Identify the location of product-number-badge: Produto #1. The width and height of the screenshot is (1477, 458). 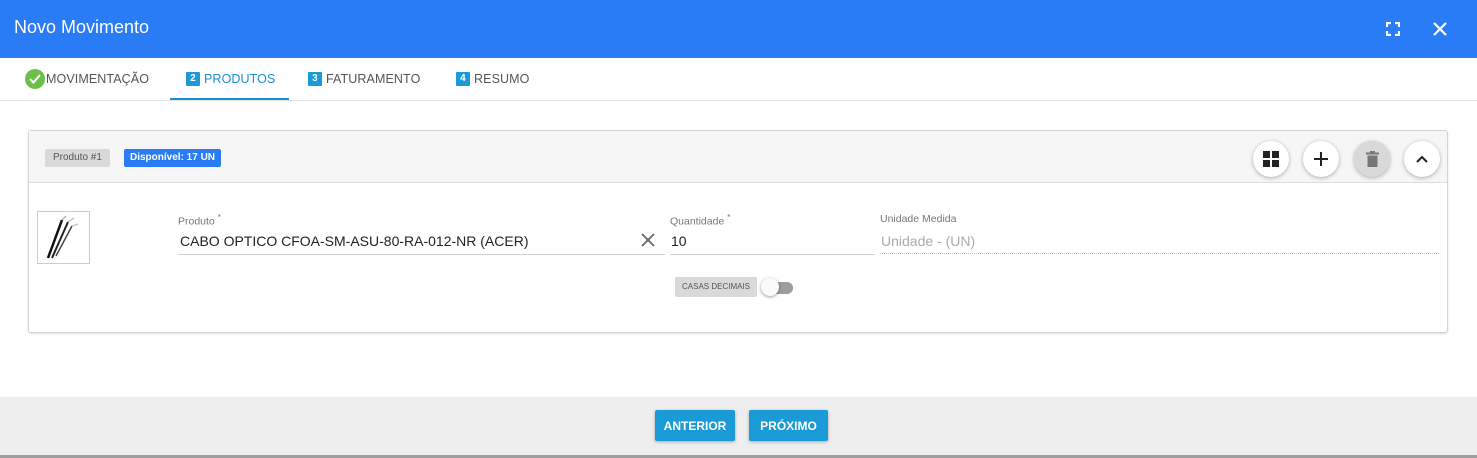
(77, 158).